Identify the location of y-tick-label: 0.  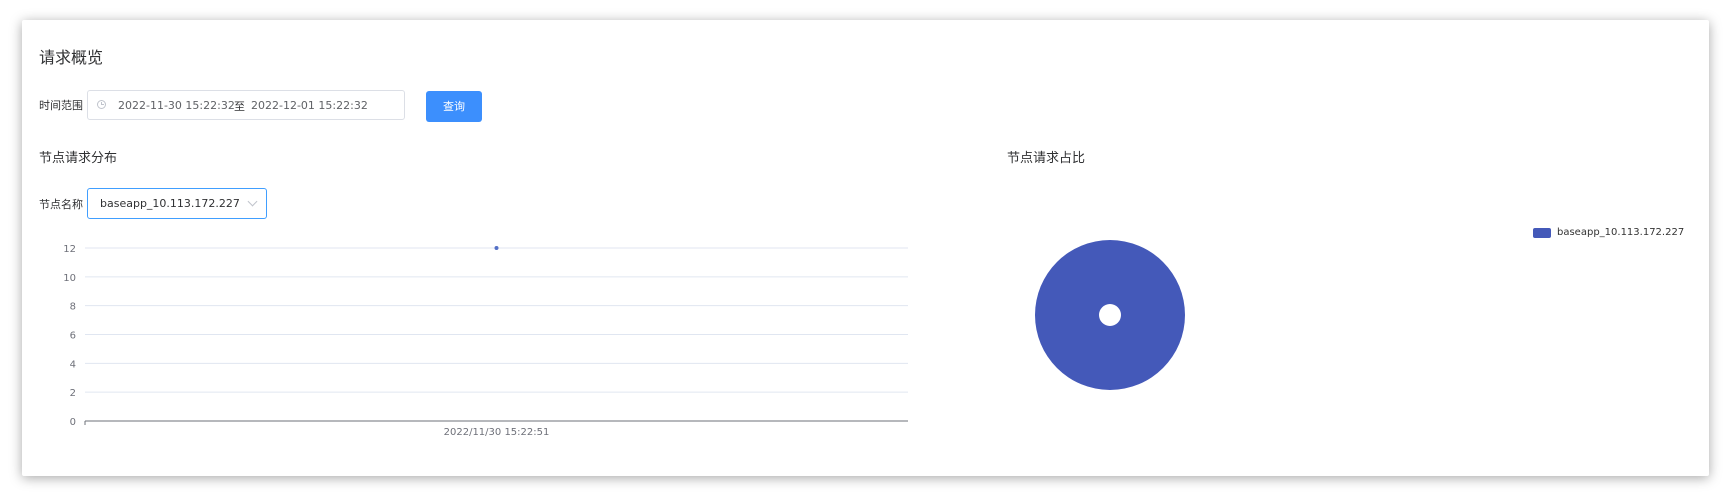
(73, 422).